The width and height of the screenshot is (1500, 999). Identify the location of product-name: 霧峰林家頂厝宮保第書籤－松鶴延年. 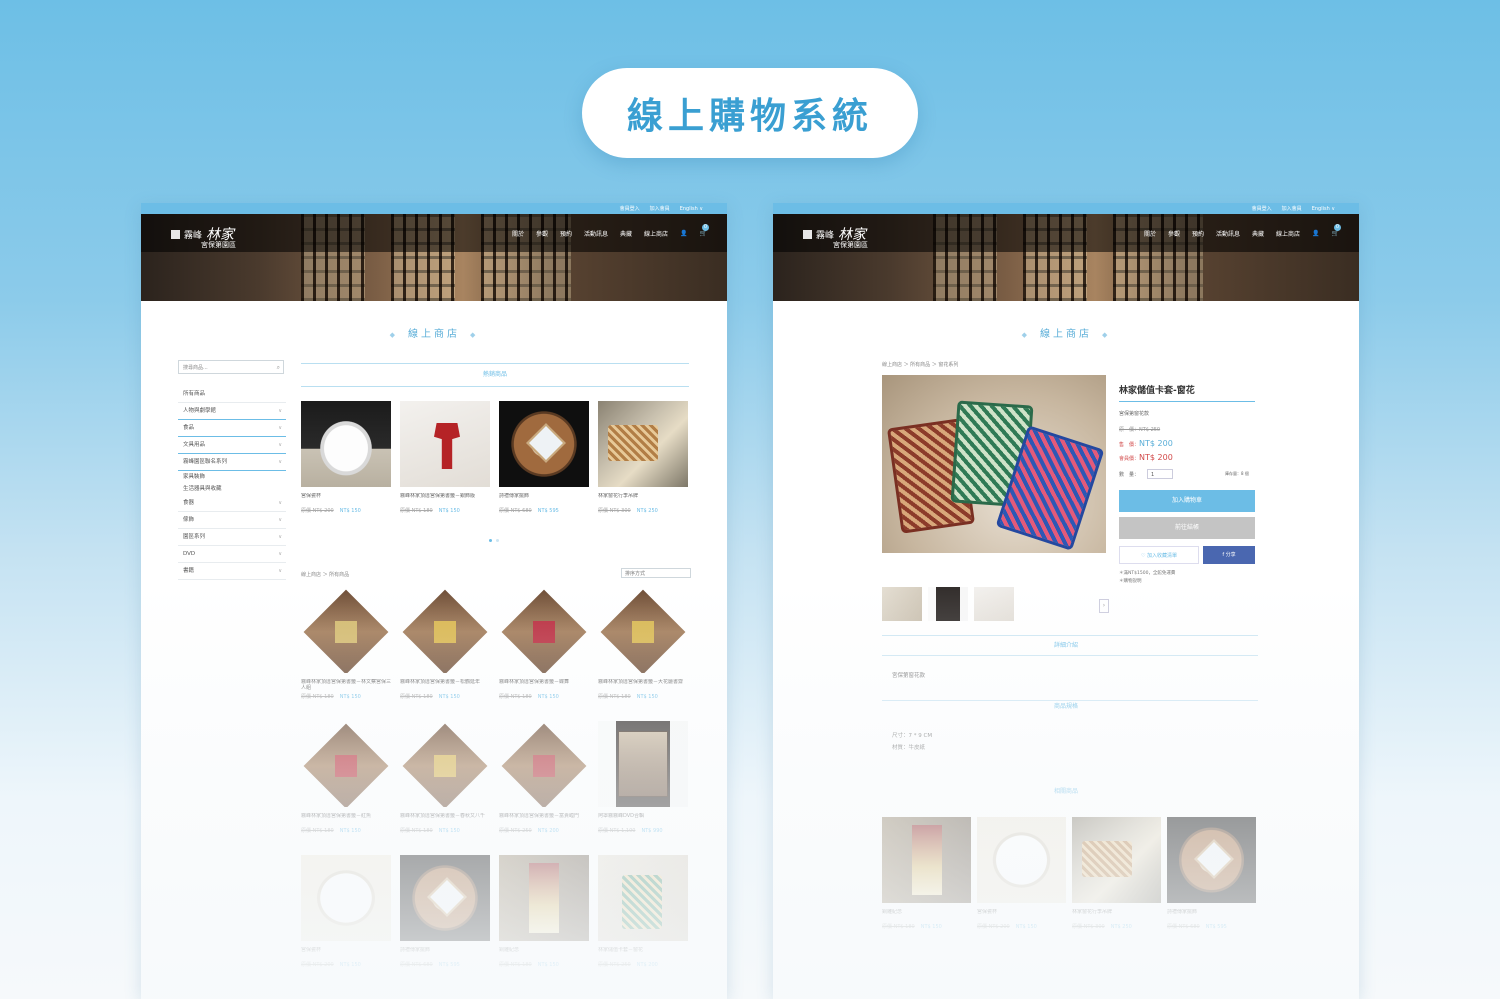
(445, 685).